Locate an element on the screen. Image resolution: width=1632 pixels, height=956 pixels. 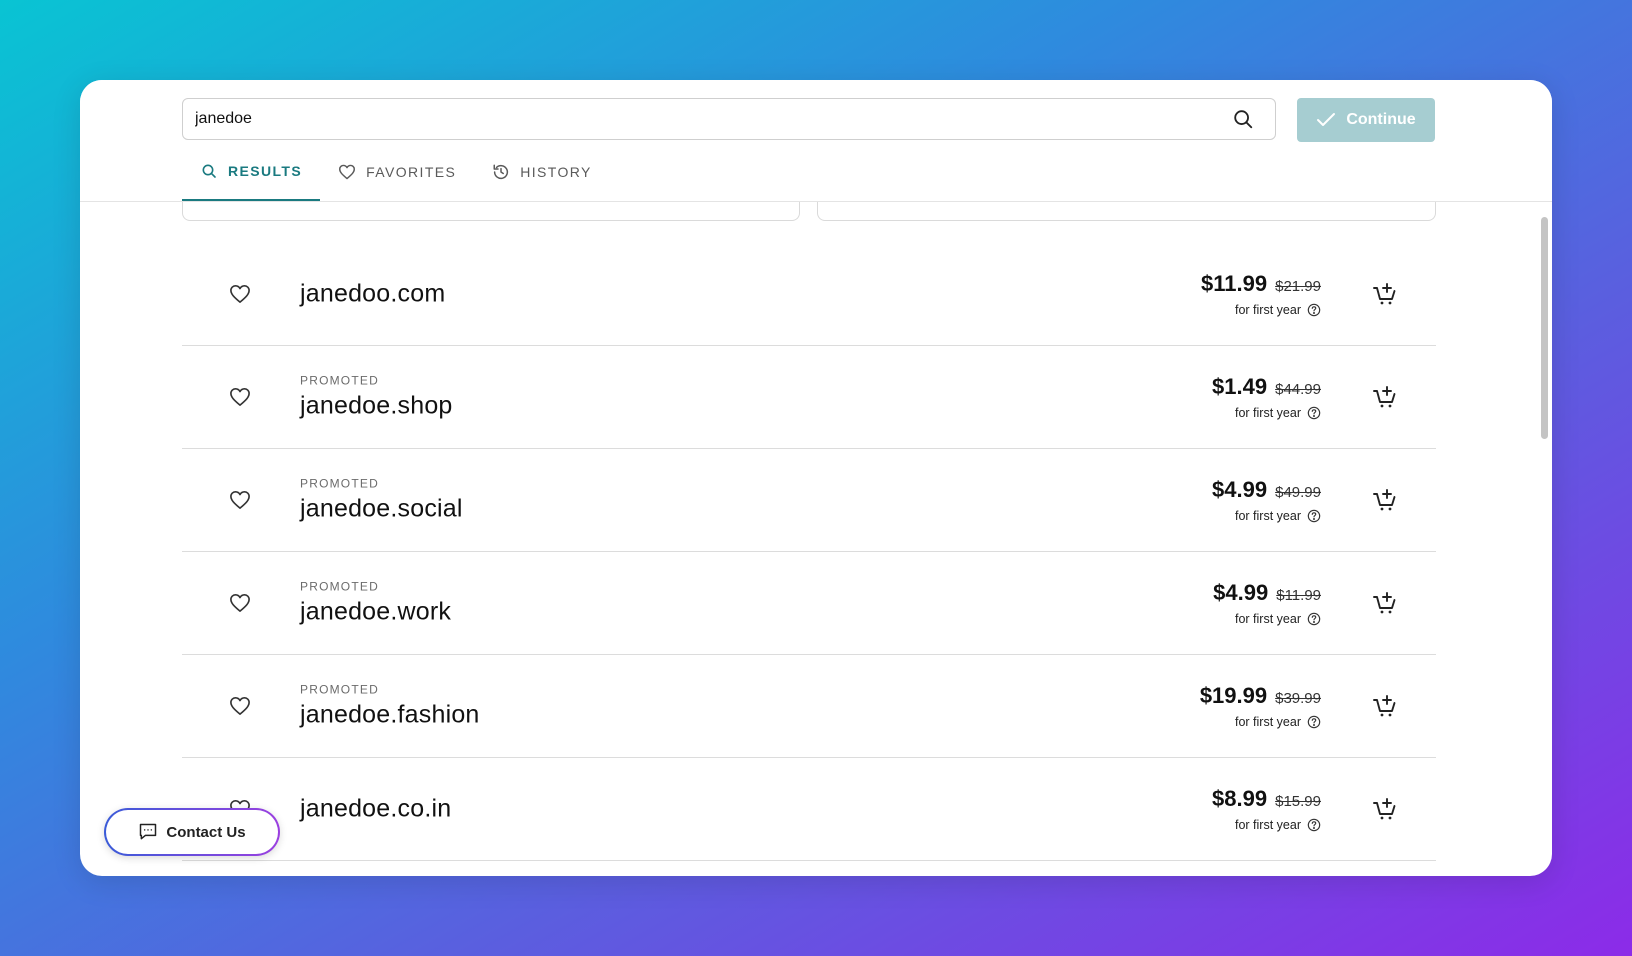
price-block: $4.99 $49.99 for first year is located at coordinates (1266, 500).